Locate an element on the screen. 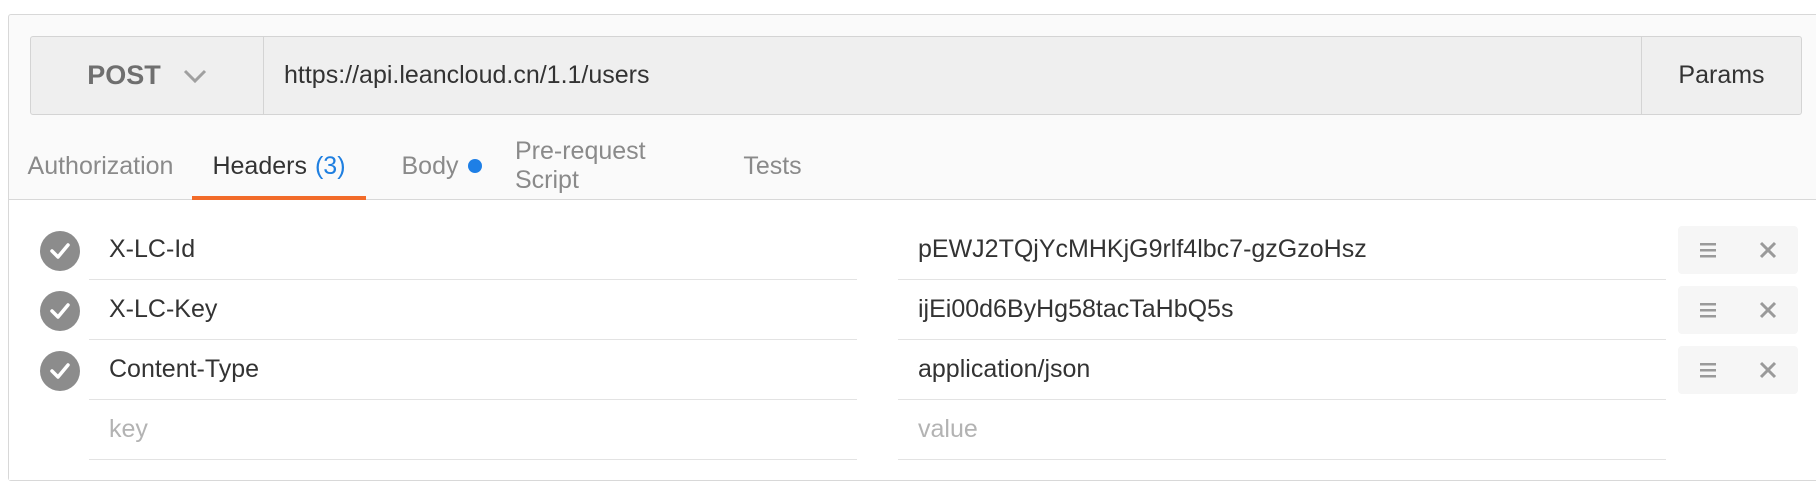  header-value-field: application/json is located at coordinates (1282, 370).